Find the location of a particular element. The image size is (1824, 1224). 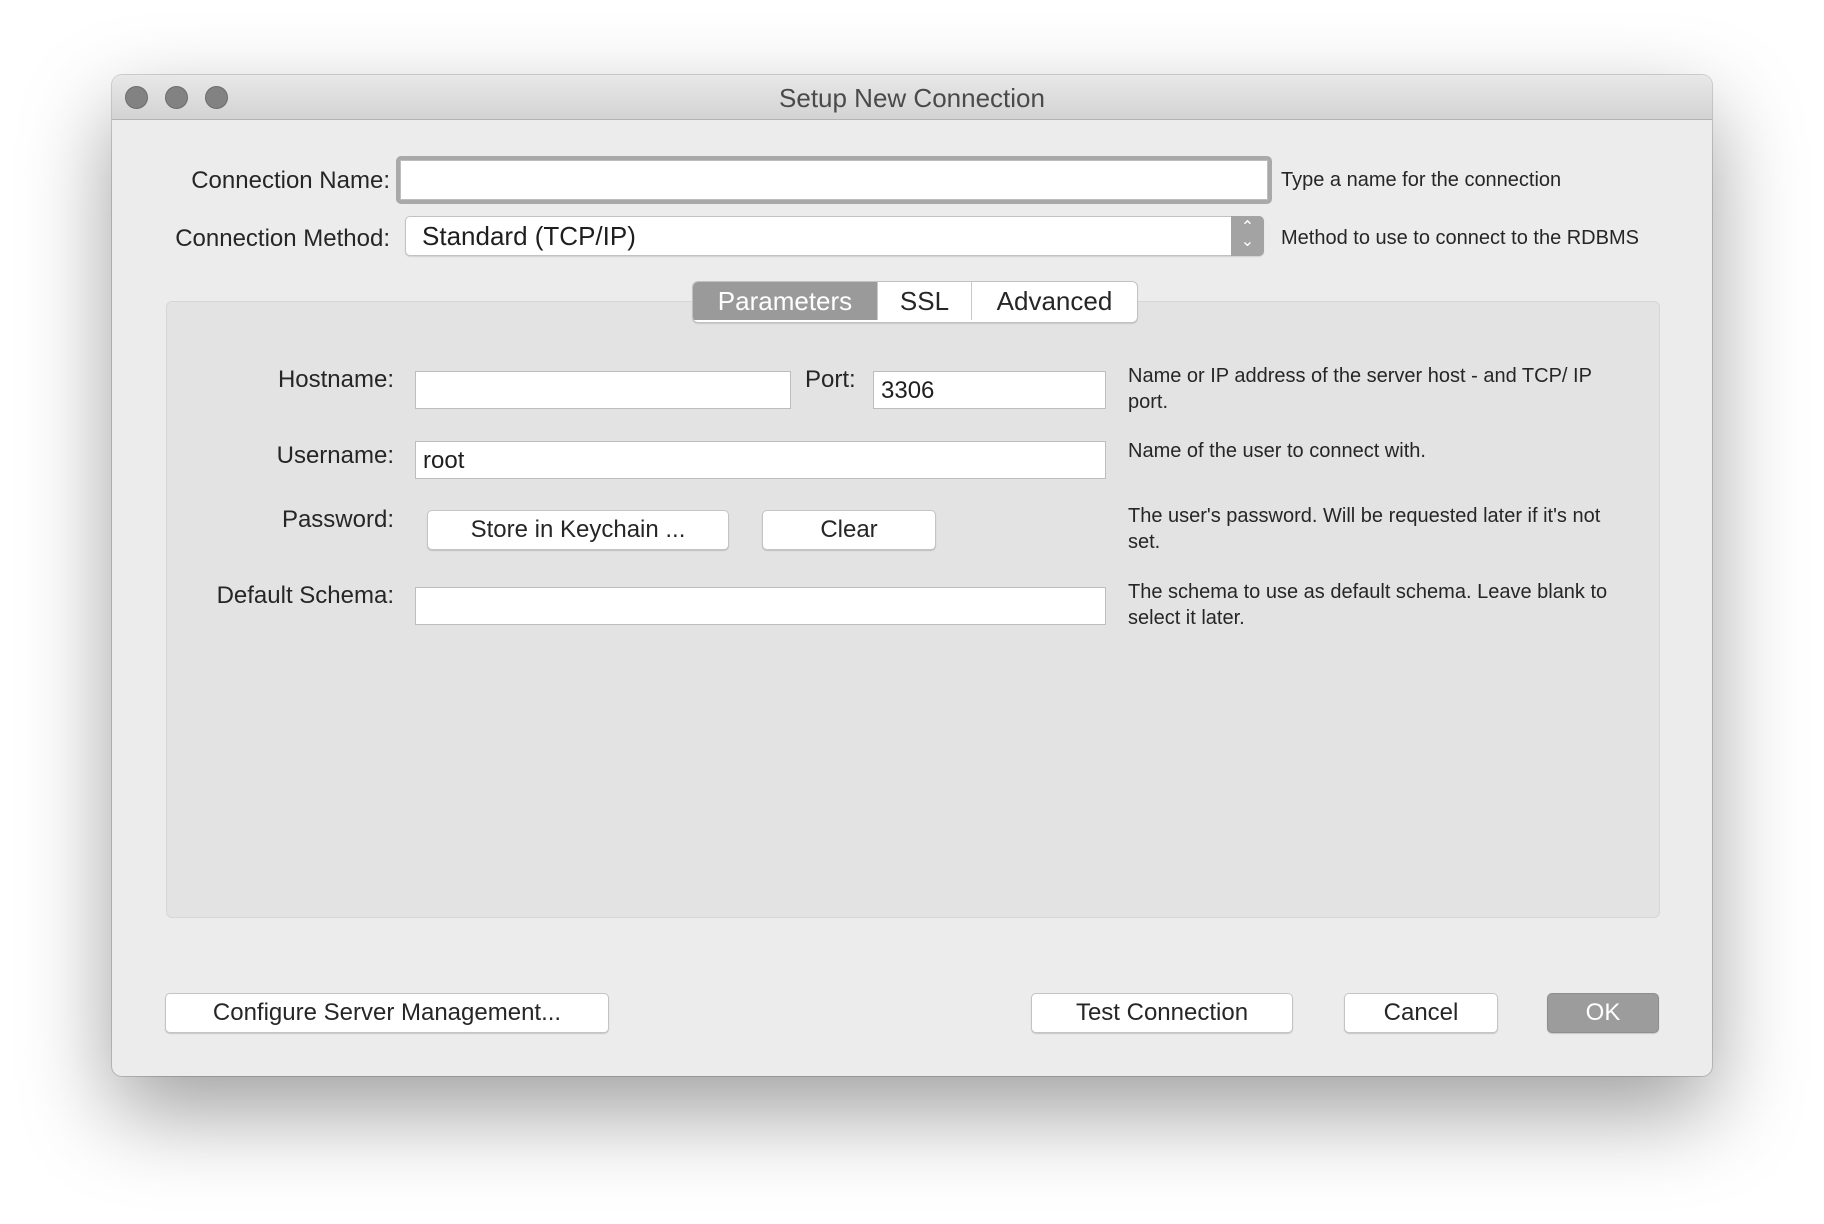

connection-method-select: Standard (TCP/IP) ⌃ ⌄ is located at coordinates (834, 236).